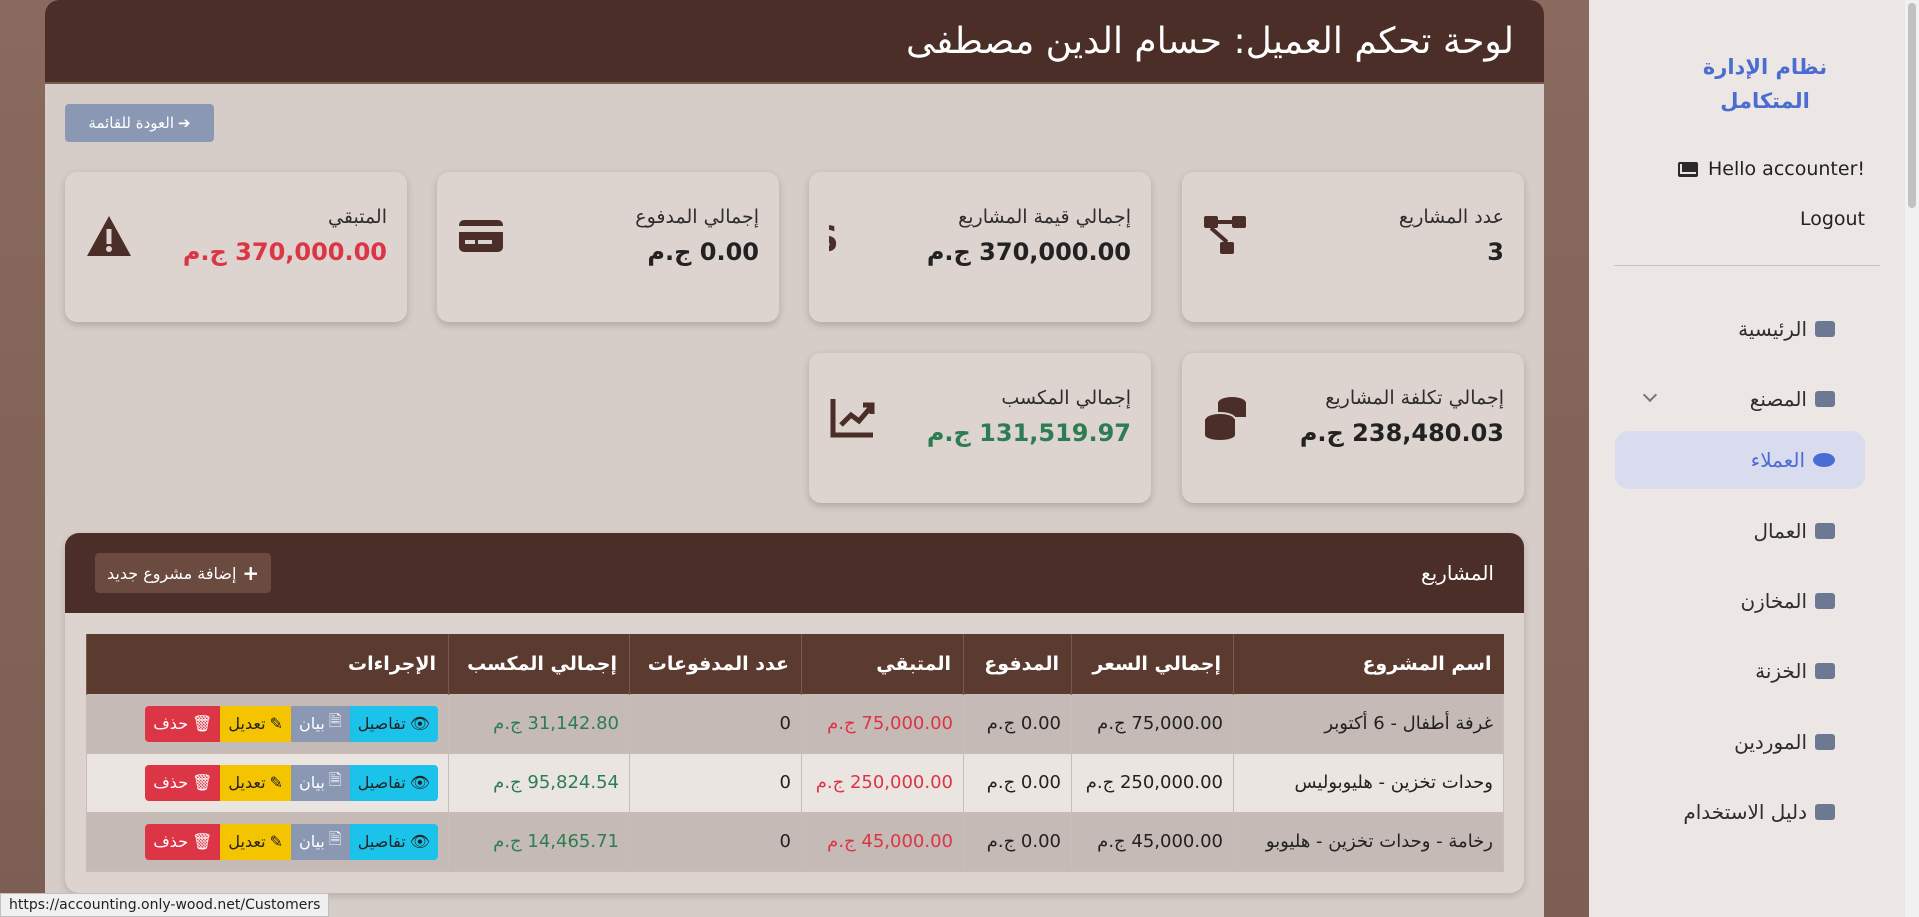  What do you see at coordinates (172, 573) in the screenshot?
I see `add-project-label: إضافة مشروع جديد` at bounding box center [172, 573].